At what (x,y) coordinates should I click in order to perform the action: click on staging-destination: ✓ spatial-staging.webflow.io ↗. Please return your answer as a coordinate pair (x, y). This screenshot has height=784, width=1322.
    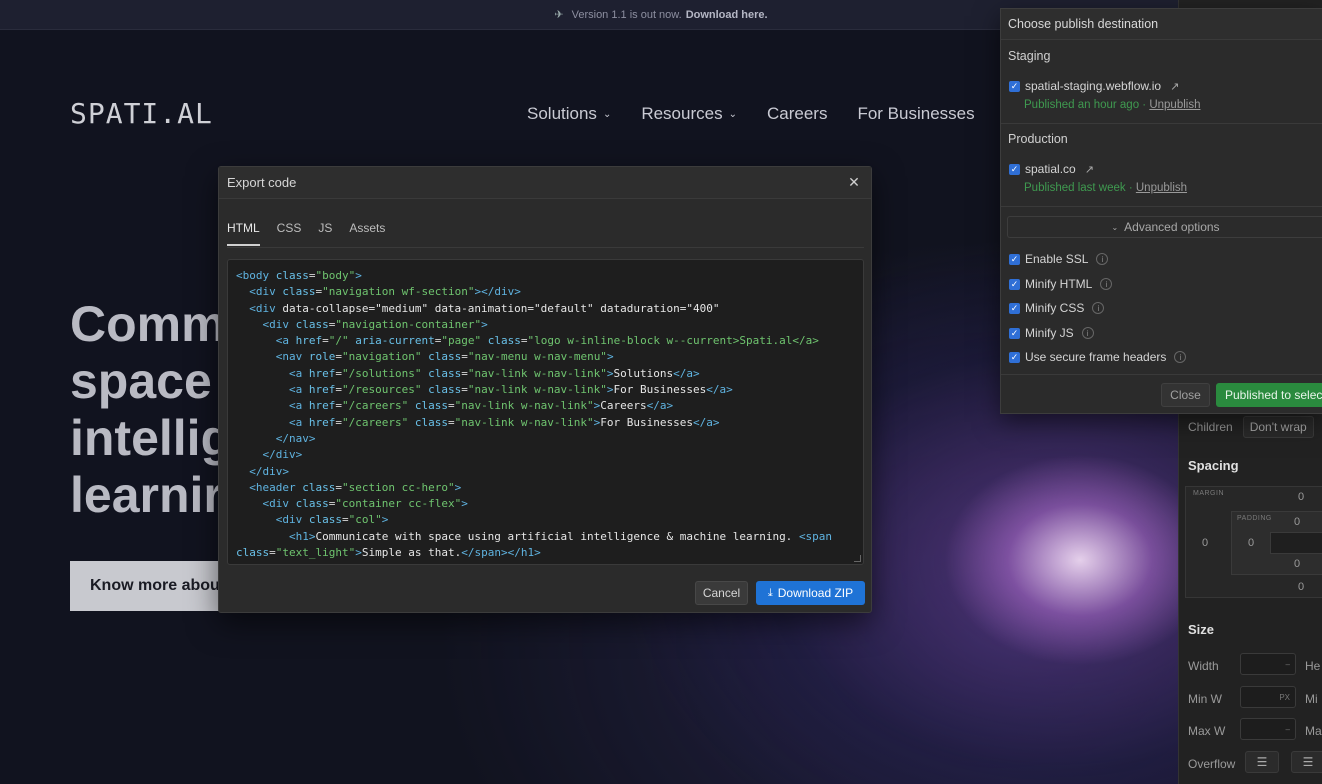
    Looking at the image, I should click on (1094, 86).